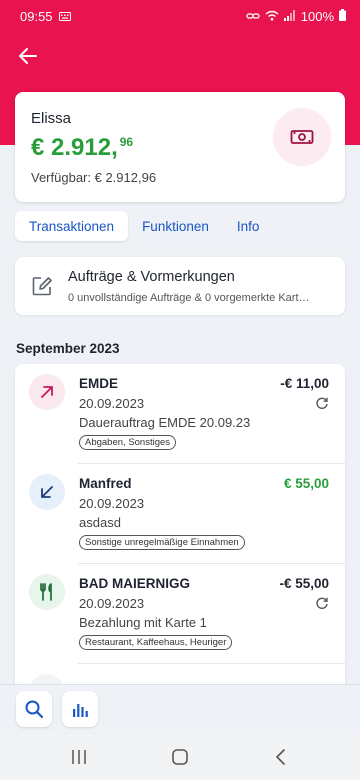  I want to click on available-balance: Verfügbar: € 2.912,96, so click(94, 177).